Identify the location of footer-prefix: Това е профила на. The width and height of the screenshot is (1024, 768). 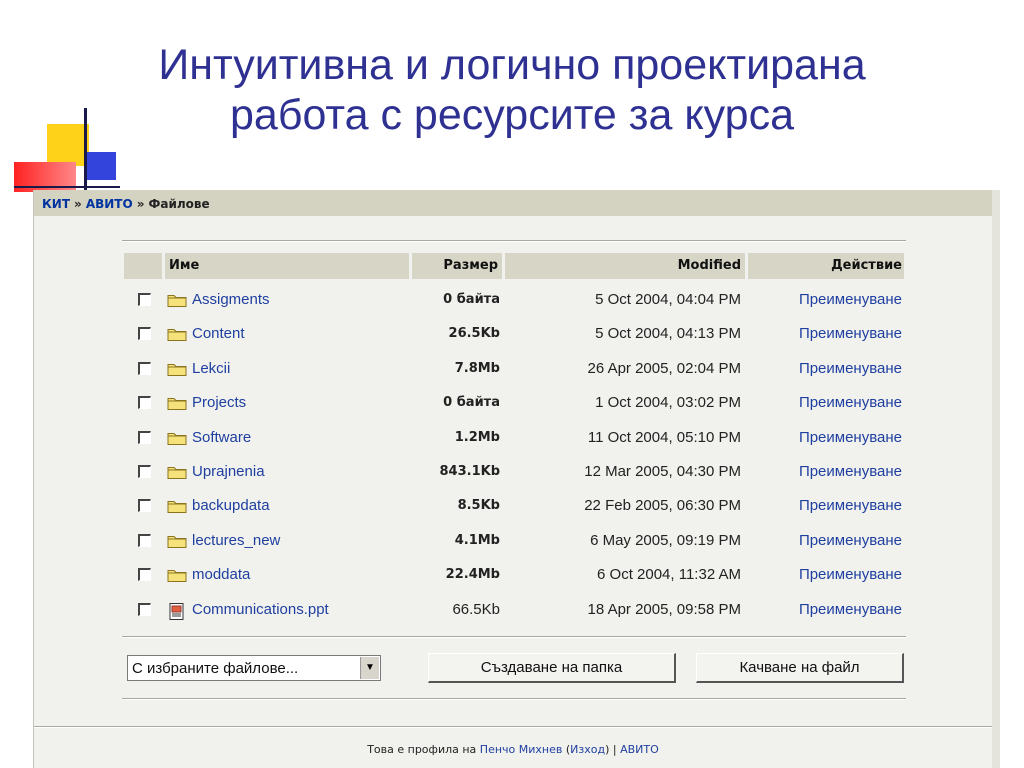
(422, 749).